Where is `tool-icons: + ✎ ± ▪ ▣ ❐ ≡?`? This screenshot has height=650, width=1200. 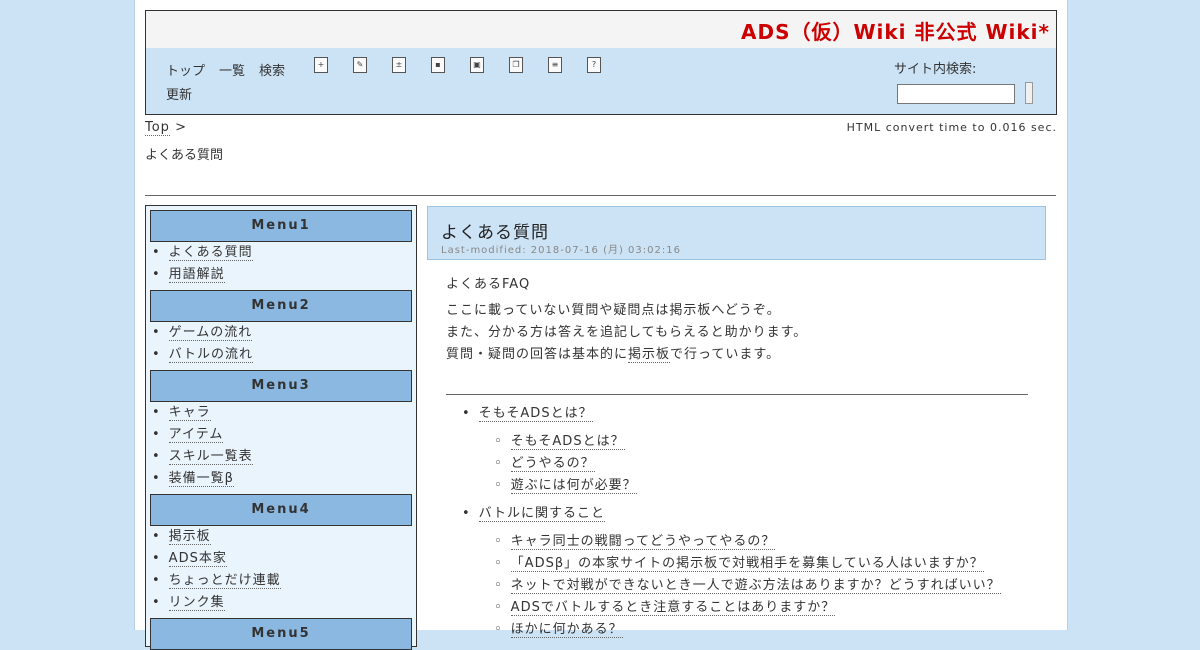
tool-icons: + ✎ ± ▪ ▣ ❐ ≡? is located at coordinates (470, 65).